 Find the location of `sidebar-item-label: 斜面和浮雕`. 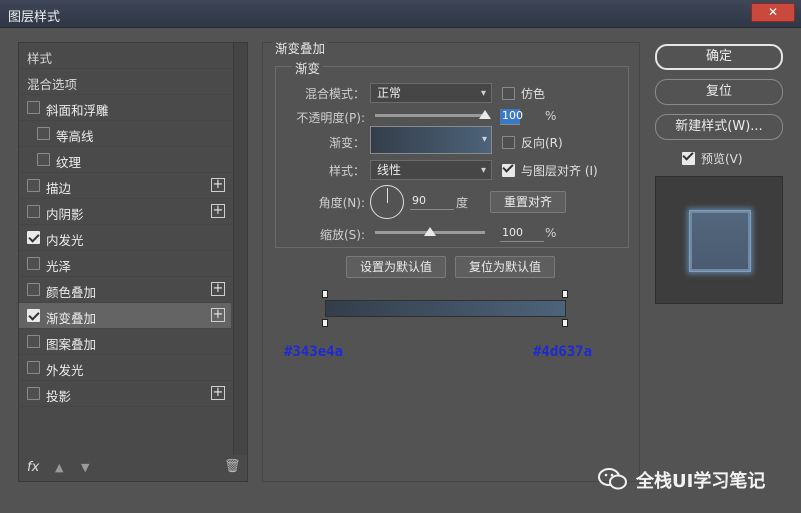

sidebar-item-label: 斜面和浮雕 is located at coordinates (77, 110).